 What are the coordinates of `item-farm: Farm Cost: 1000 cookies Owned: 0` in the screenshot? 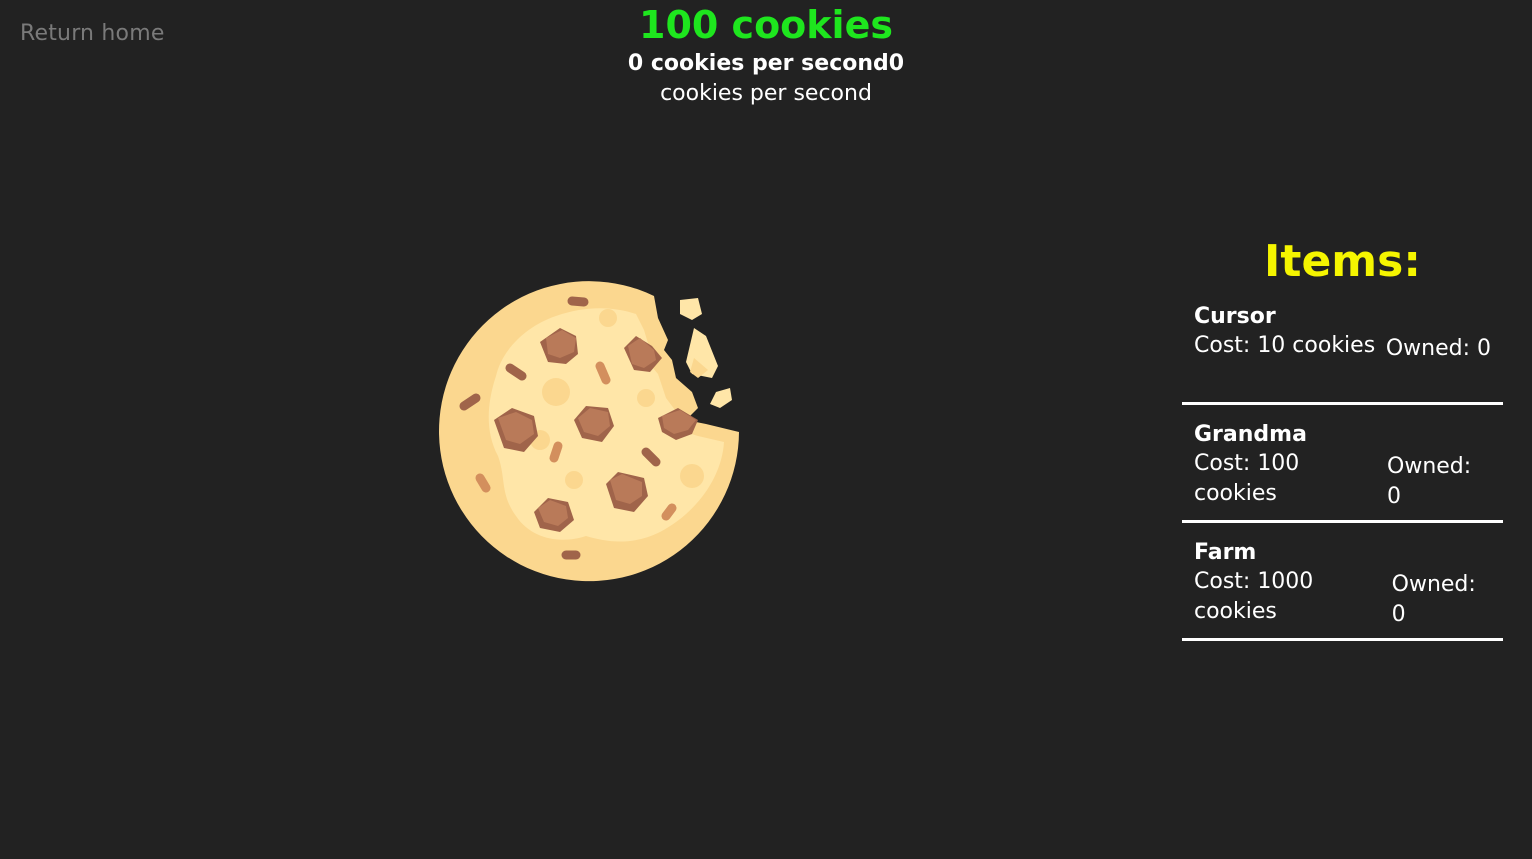 It's located at (1342, 589).